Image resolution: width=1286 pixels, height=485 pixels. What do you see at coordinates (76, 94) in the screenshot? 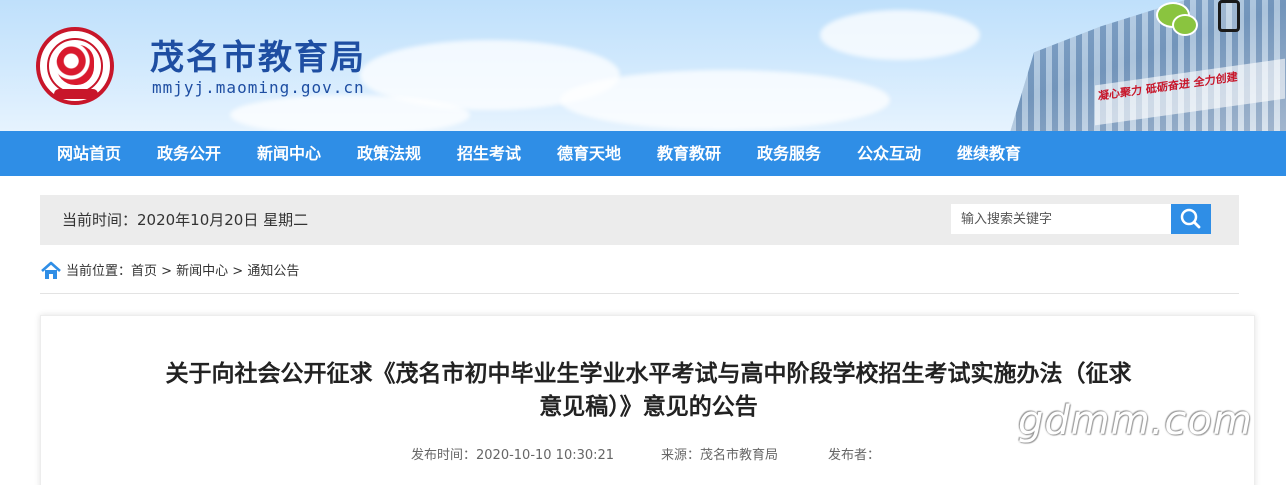
I see `logo-band` at bounding box center [76, 94].